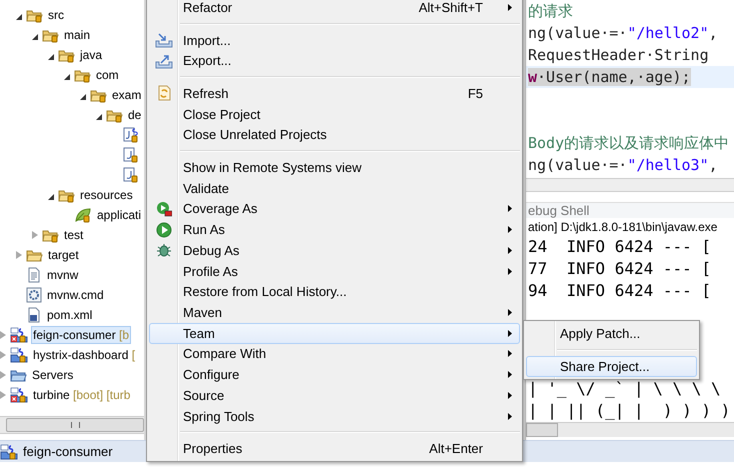 Image resolution: width=734 pixels, height=467 pixels. I want to click on tree-item: exam, so click(127, 95).